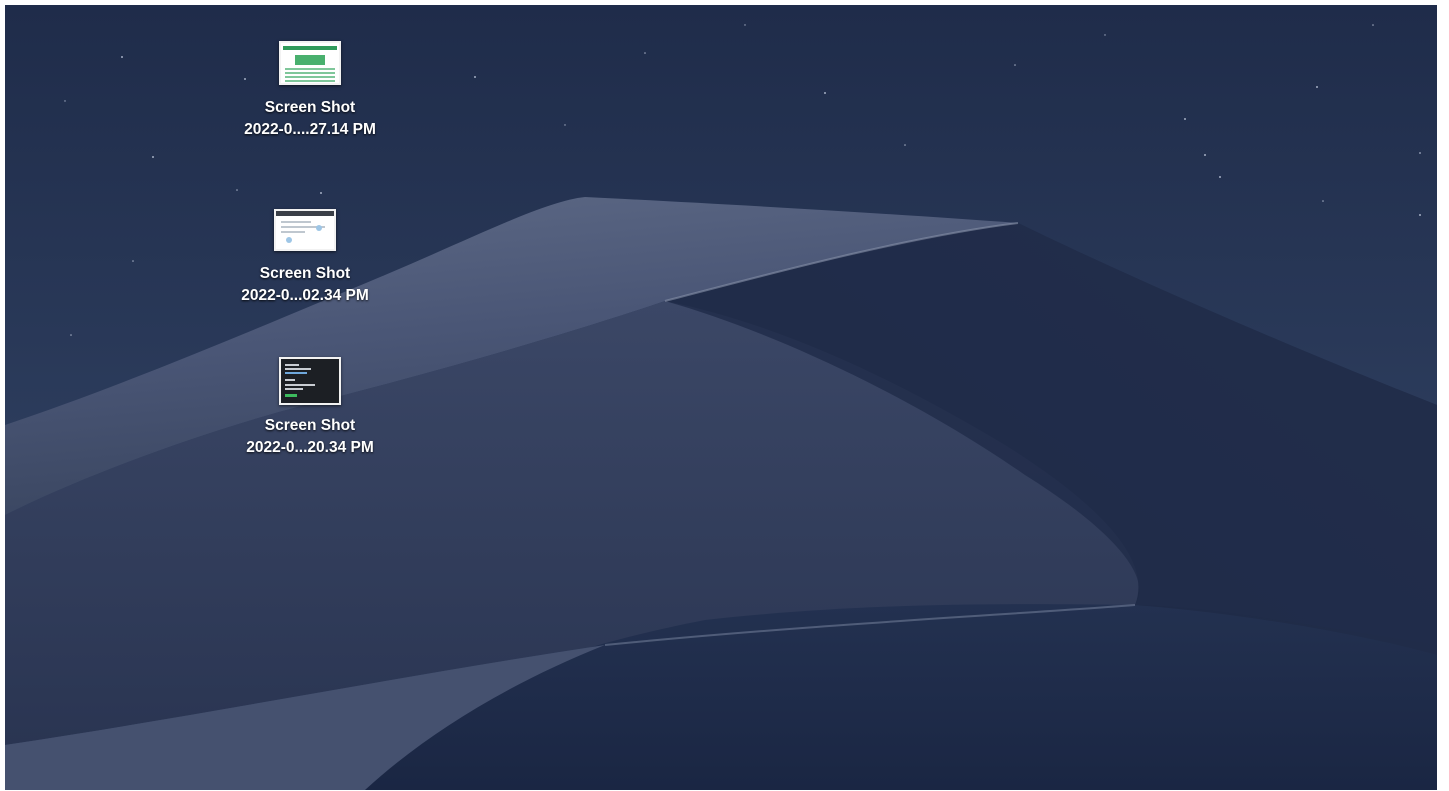  I want to click on desktop-file-screenshot-3: Screen Shot 2022-0...20.34 PM, so click(310, 408).